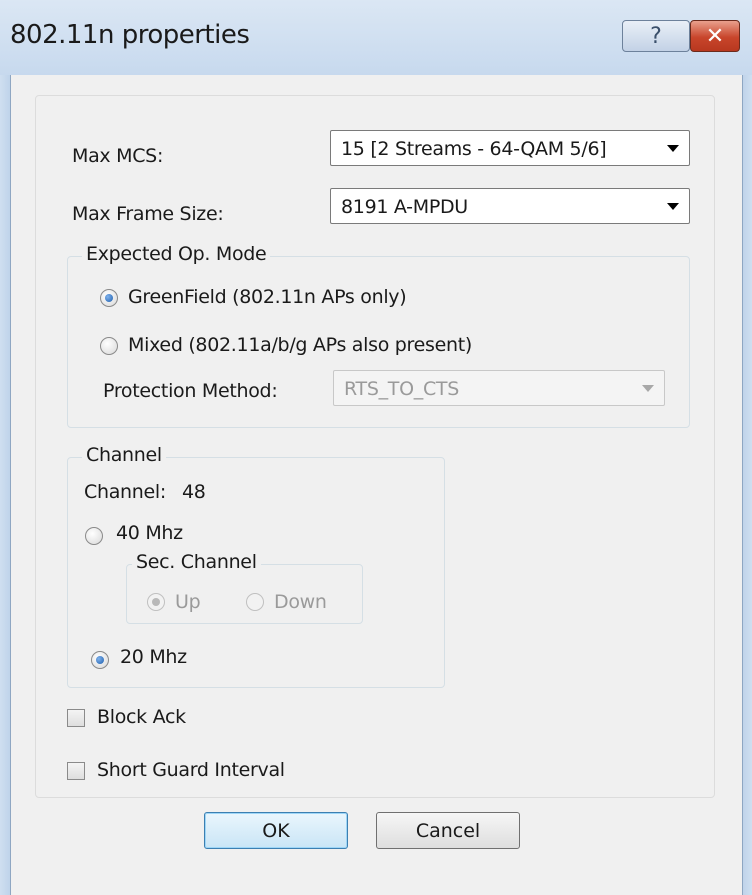  I want to click on mhz40-label: 40 Mhz, so click(149, 533).